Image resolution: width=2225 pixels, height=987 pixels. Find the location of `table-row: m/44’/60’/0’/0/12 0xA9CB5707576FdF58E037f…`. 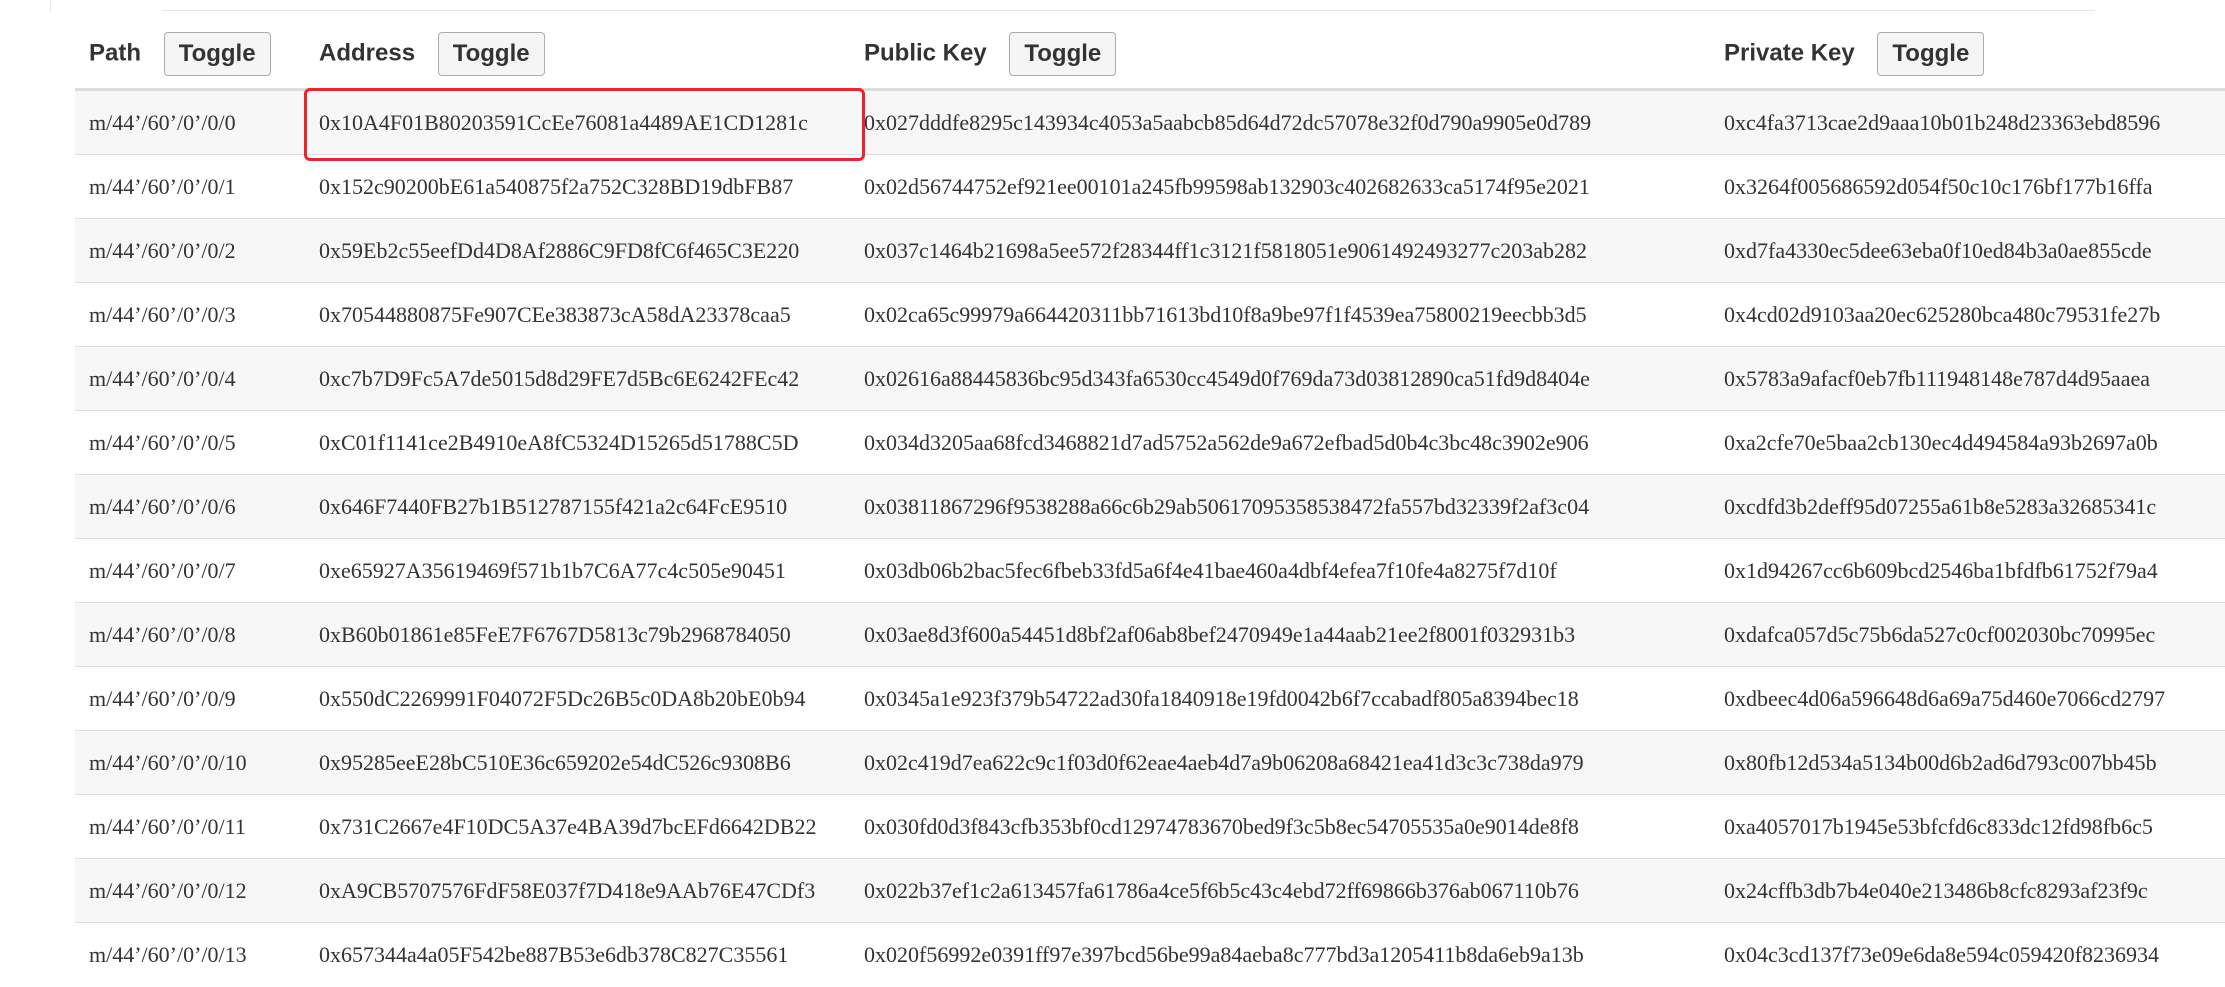

table-row: m/44’/60’/0’/0/12 0xA9CB5707576FdF58E037f… is located at coordinates (1150, 890).